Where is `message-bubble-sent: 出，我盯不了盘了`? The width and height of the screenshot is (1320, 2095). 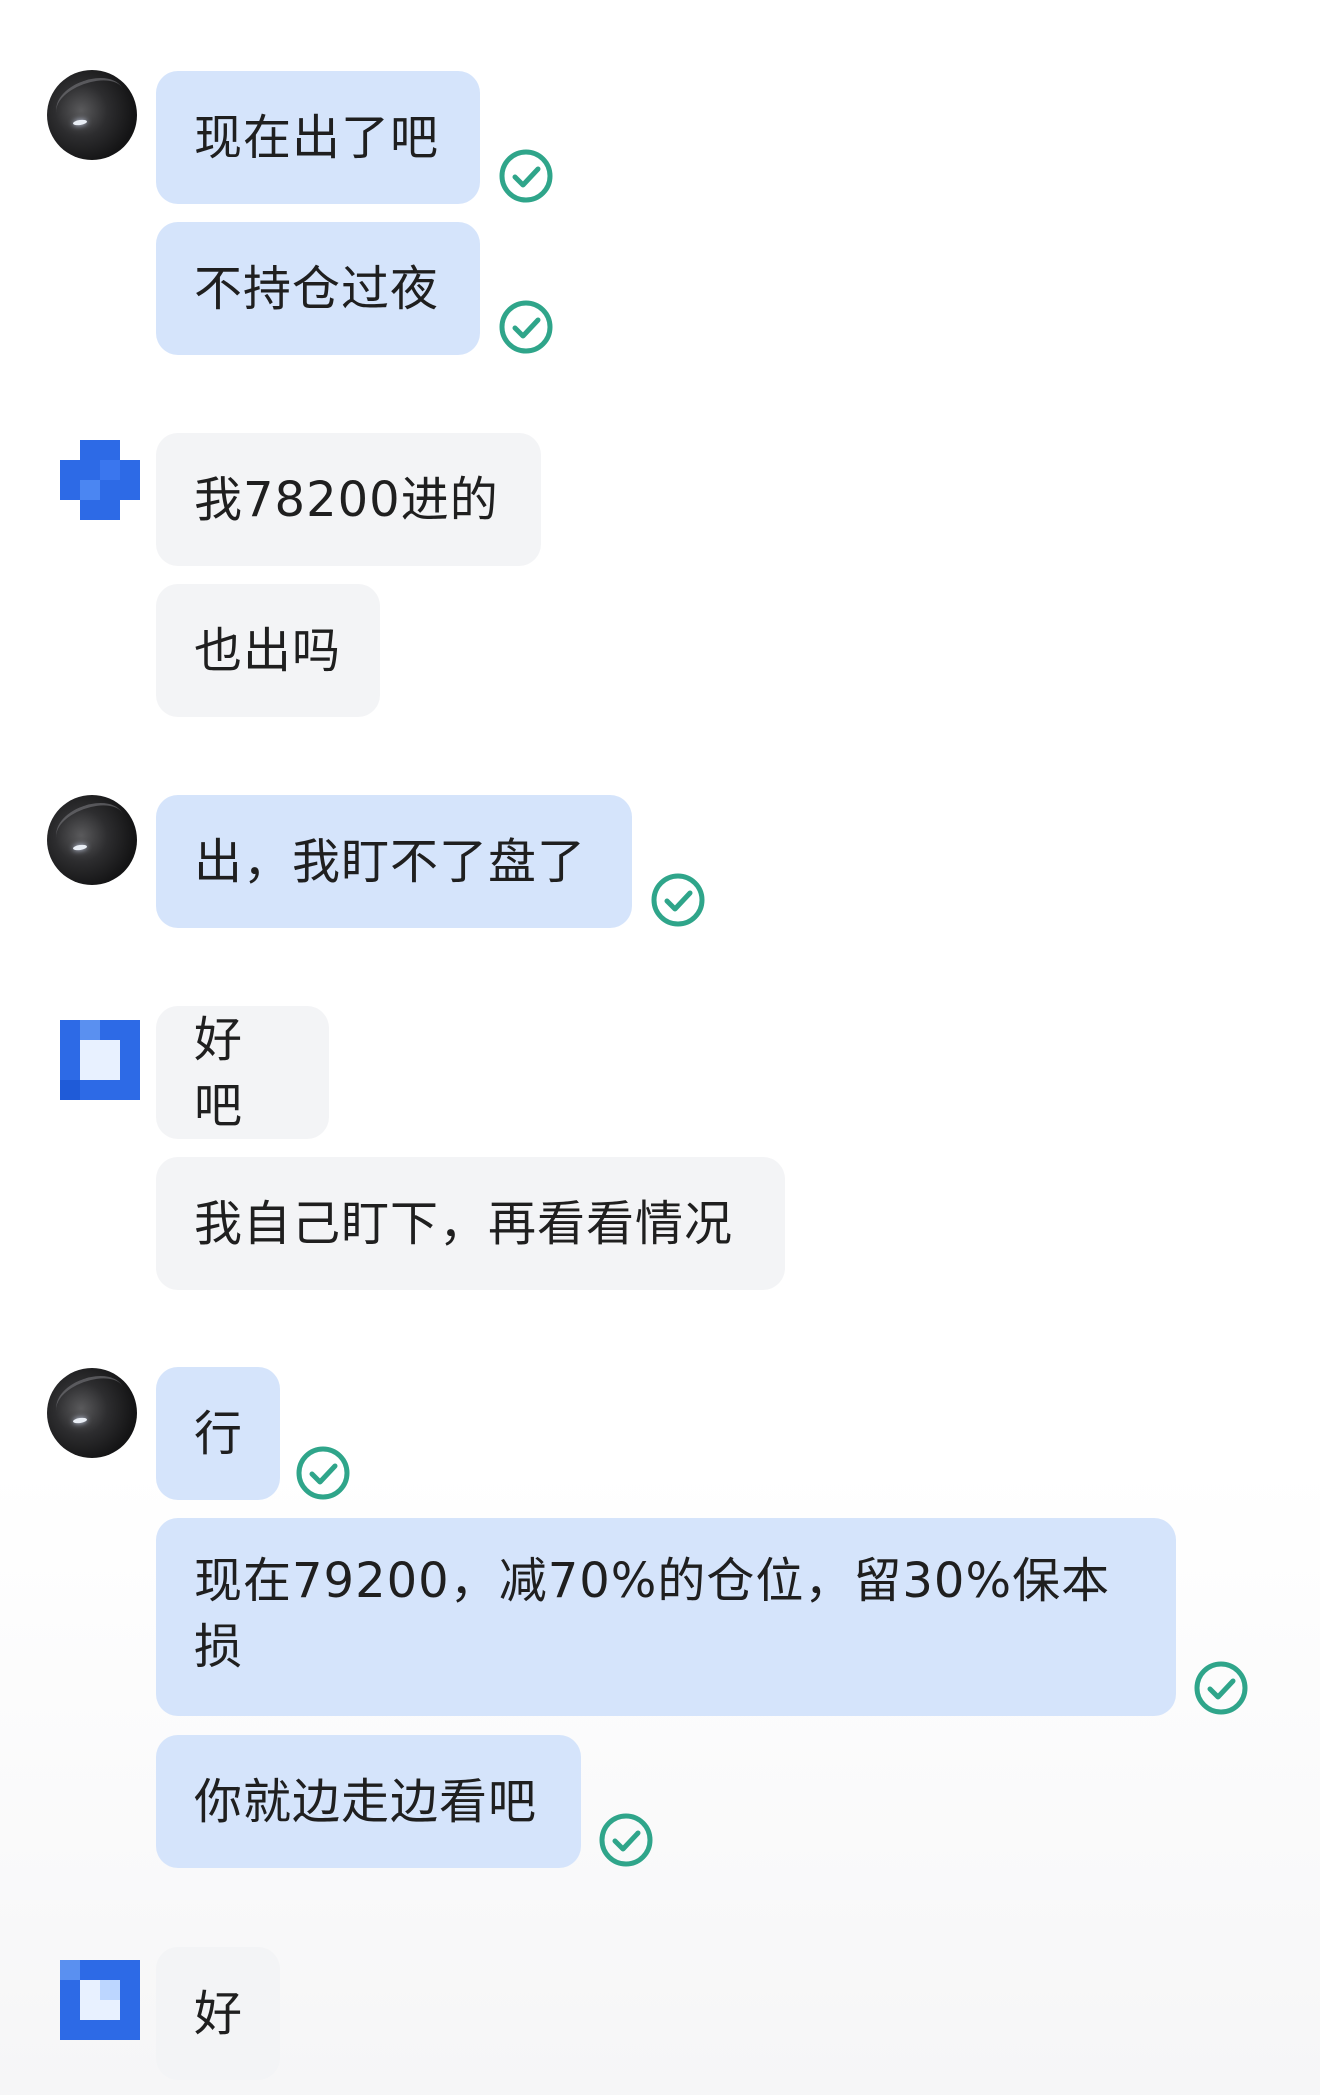
message-bubble-sent: 出，我盯不了盘了 is located at coordinates (394, 861).